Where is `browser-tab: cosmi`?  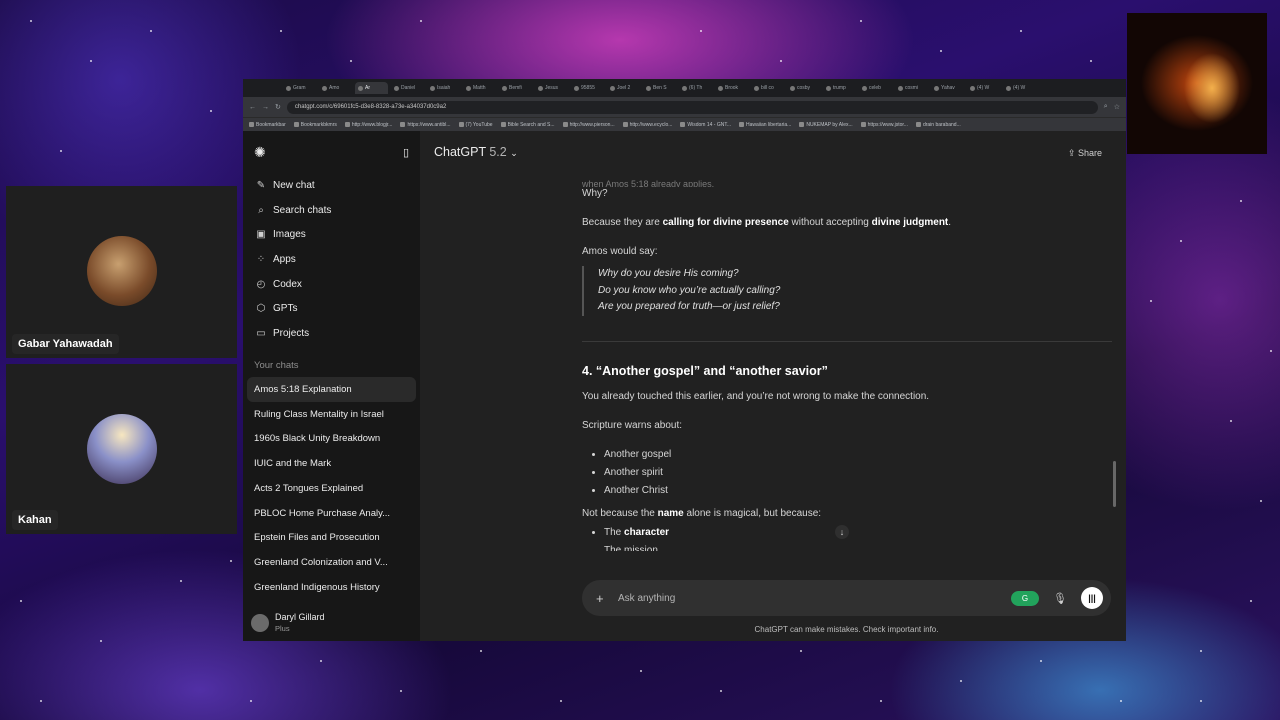
browser-tab: cosmi is located at coordinates (911, 88).